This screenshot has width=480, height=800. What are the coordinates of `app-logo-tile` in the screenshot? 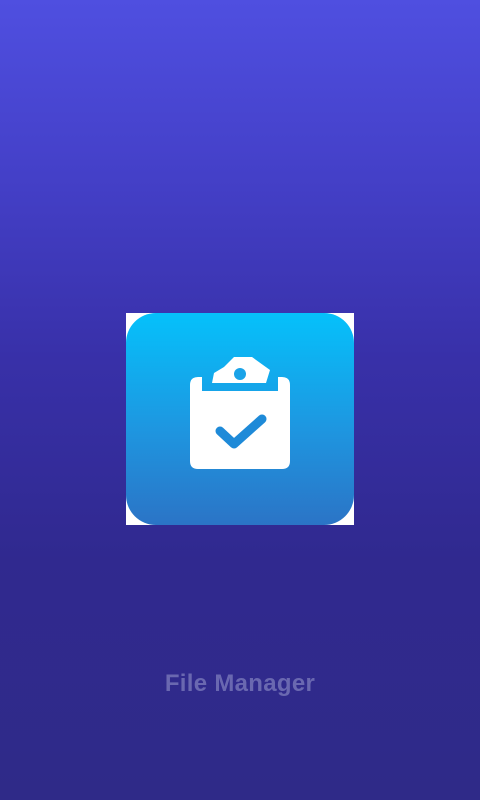 It's located at (240, 419).